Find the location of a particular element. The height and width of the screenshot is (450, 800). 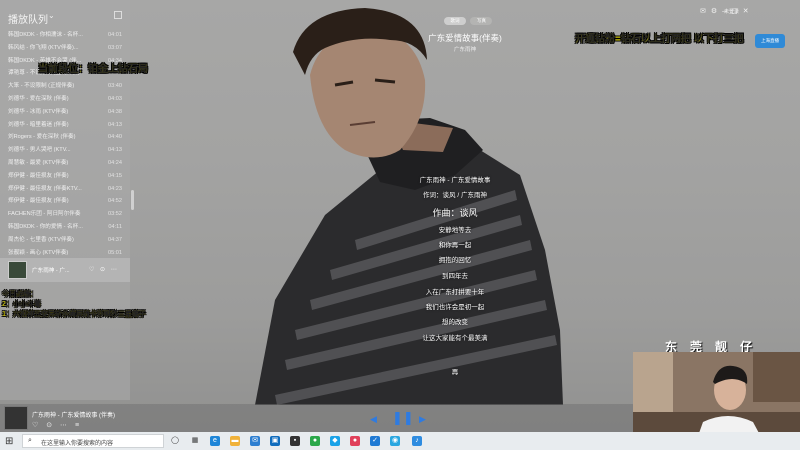

queue-item-title: 张靓颖 - 画心 (KTV伴奏) is located at coordinates (38, 252).